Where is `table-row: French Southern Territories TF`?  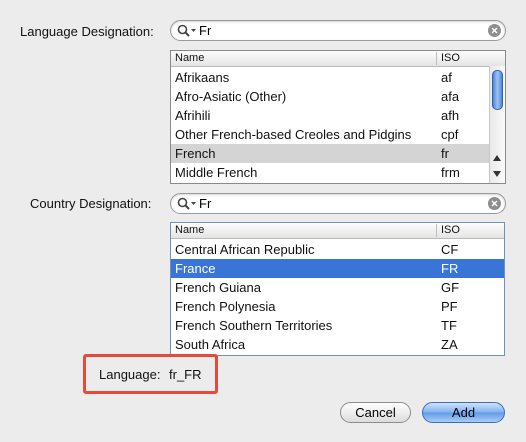 table-row: French Southern Territories TF is located at coordinates (337, 325).